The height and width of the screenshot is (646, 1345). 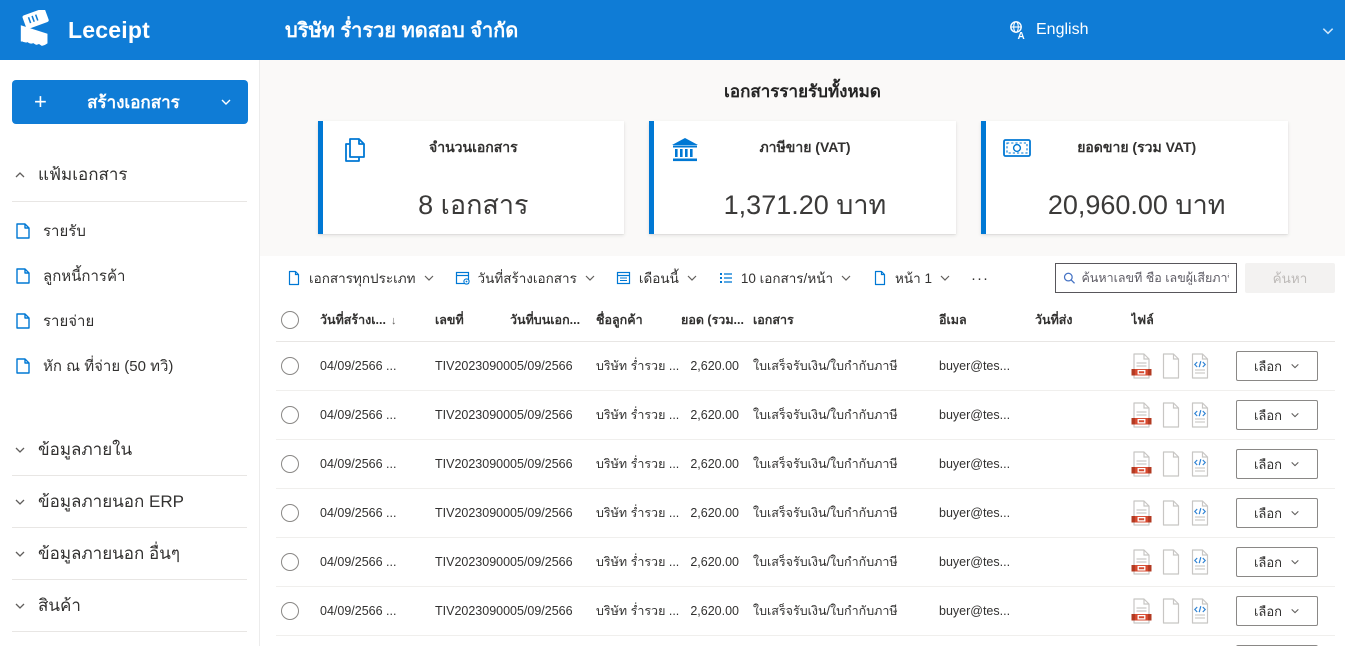 I want to click on filter-page-size: 10 เอกสาร/หน้า, so click(x=785, y=278).